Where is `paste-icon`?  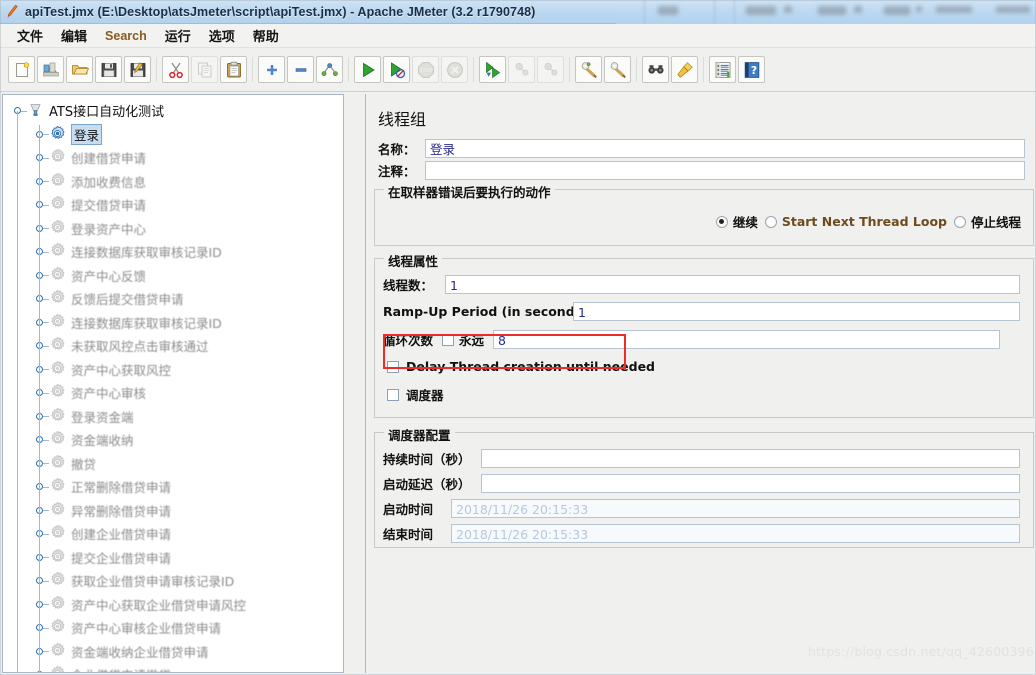
paste-icon is located at coordinates (233, 69).